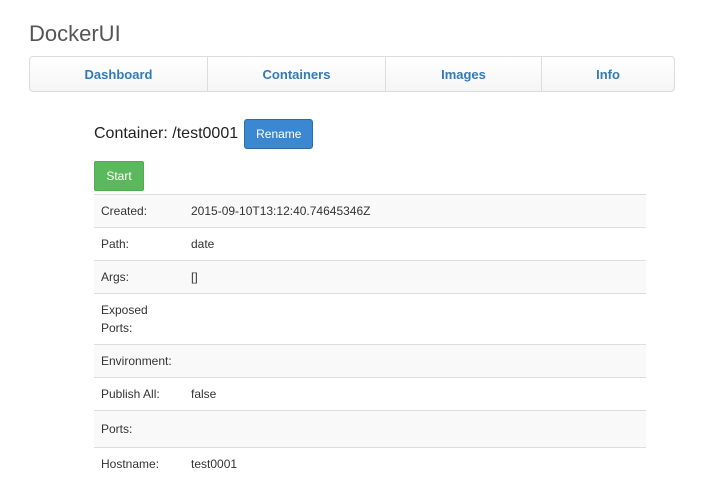 The image size is (719, 481). Describe the element at coordinates (415, 277) in the screenshot. I see `details-value: []` at that location.